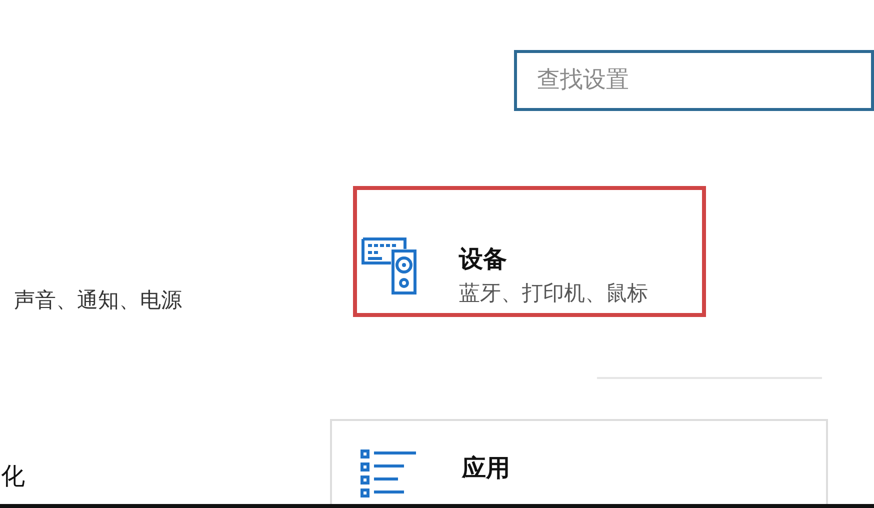 The width and height of the screenshot is (874, 508). I want to click on category-description: 声音、通知、电源, so click(98, 300).